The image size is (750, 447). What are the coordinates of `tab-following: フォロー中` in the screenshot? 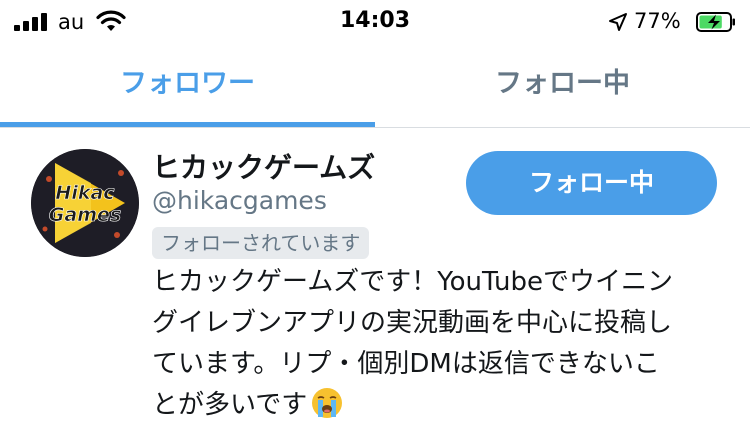 It's located at (562, 93).